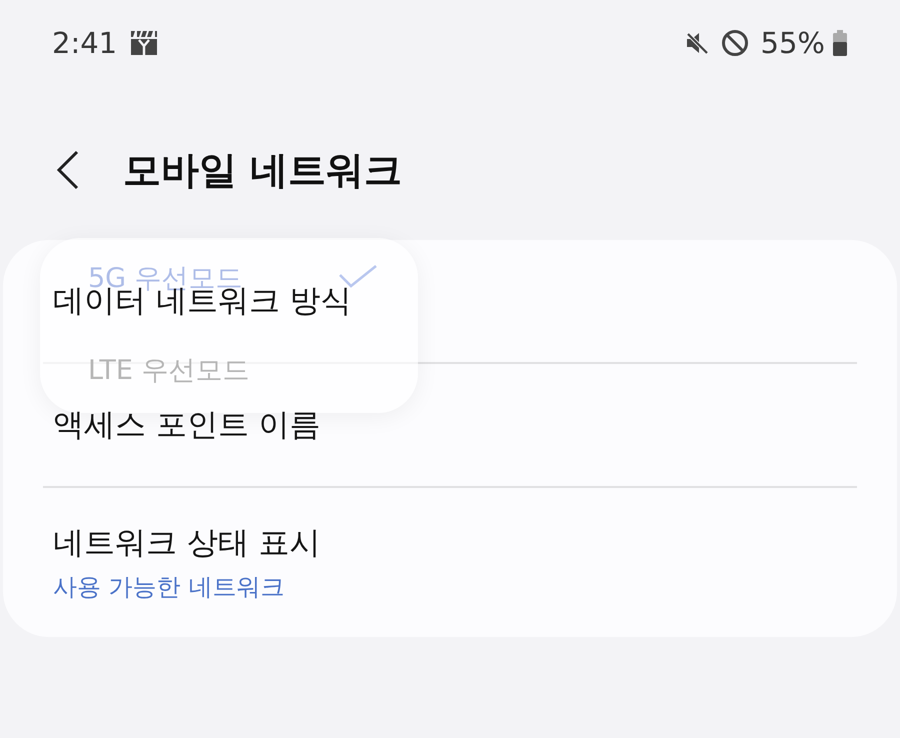  What do you see at coordinates (187, 425) in the screenshot?
I see `settings-item: 액세스 포인트 이름` at bounding box center [187, 425].